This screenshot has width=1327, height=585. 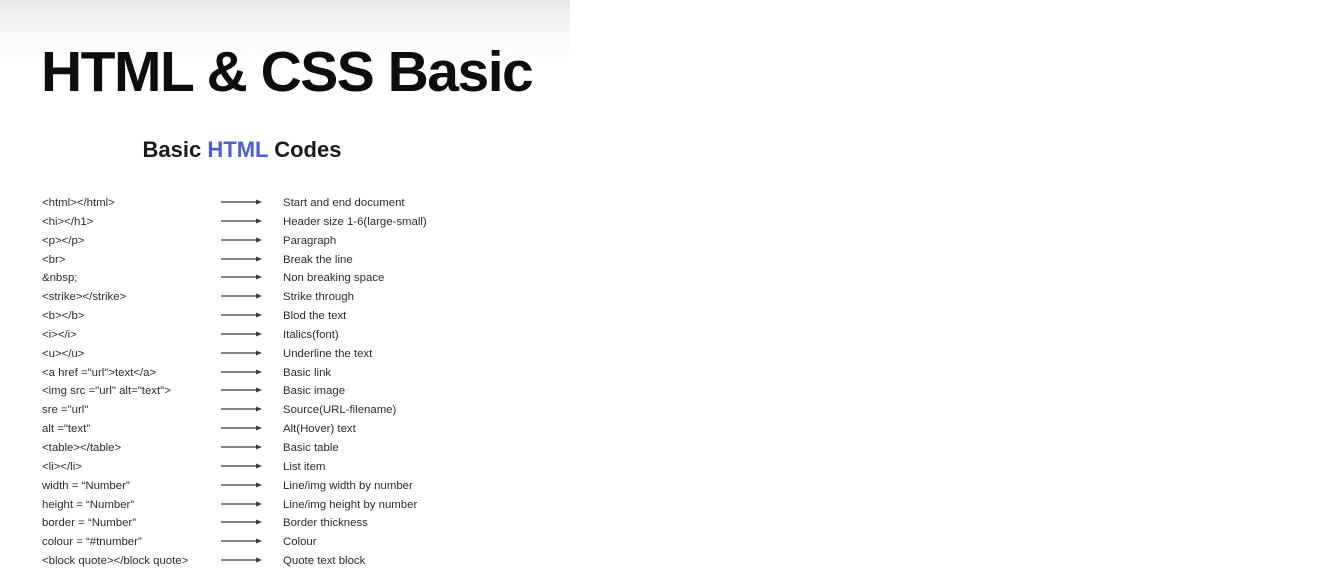 I want to click on code-row: <hi></h1> Header size 1-6(large-small), so click(x=285, y=223).